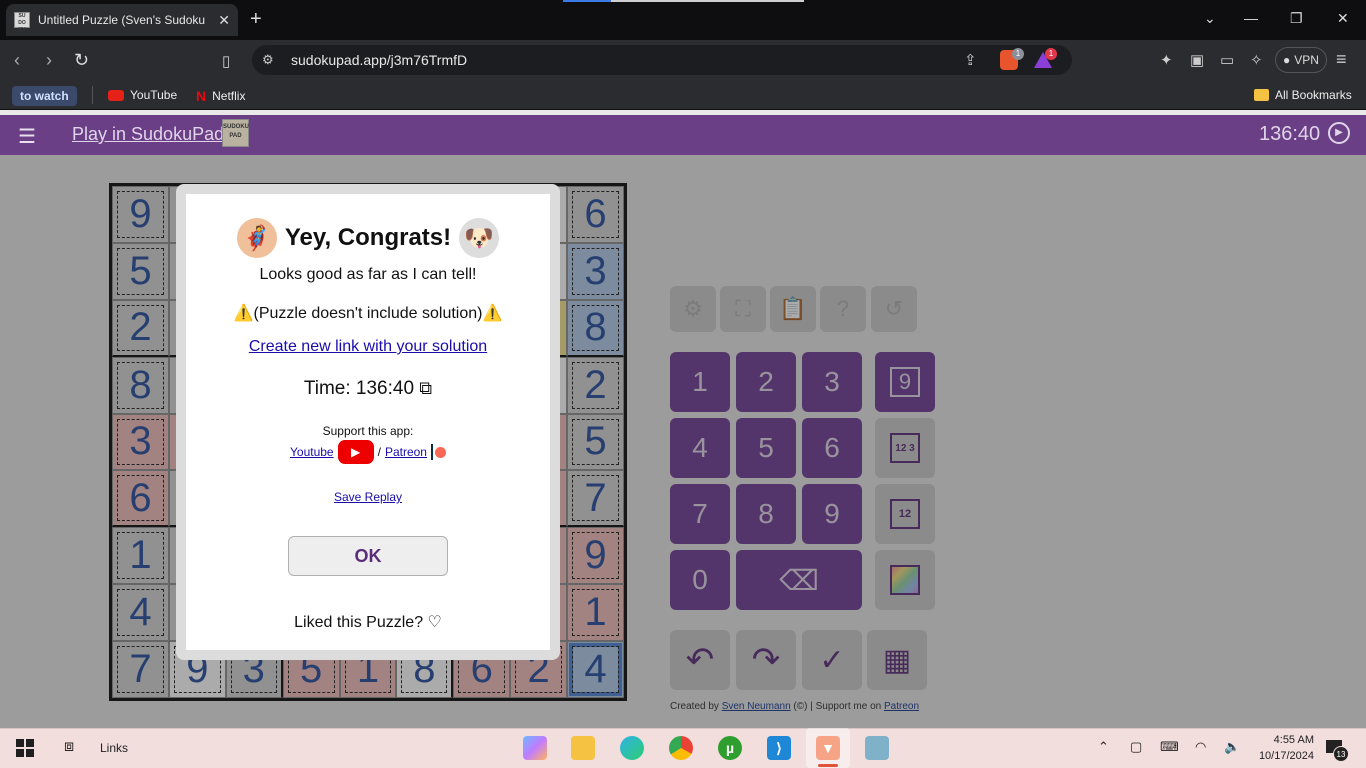 This screenshot has height=768, width=1366. I want to click on save-replay-link: Save Replay, so click(368, 497).